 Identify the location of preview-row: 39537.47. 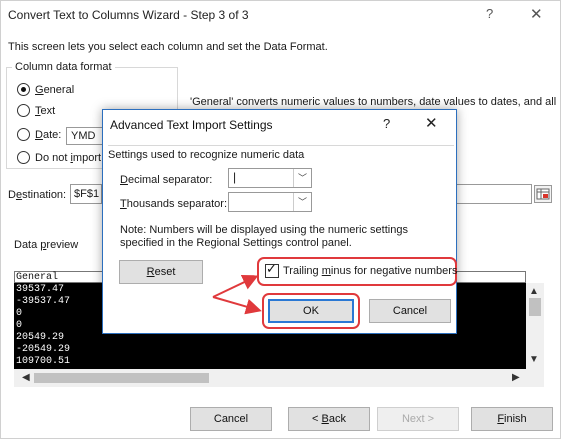
(40, 289).